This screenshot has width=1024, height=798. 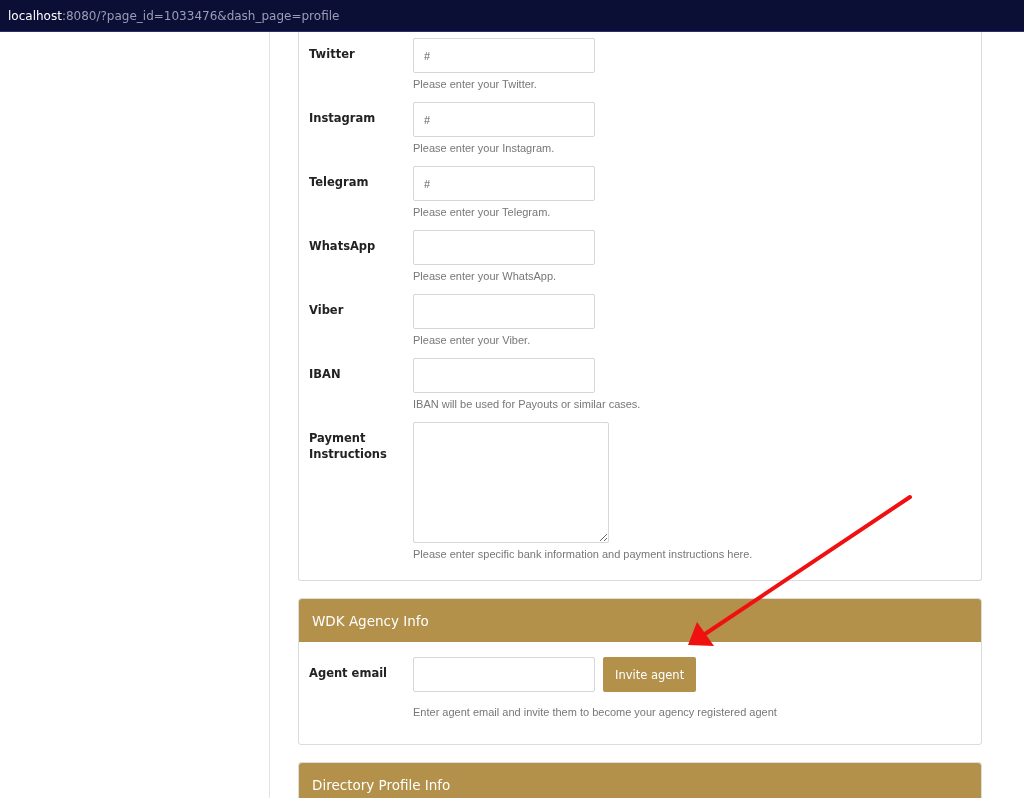 I want to click on text-area, so click(x=511, y=482).